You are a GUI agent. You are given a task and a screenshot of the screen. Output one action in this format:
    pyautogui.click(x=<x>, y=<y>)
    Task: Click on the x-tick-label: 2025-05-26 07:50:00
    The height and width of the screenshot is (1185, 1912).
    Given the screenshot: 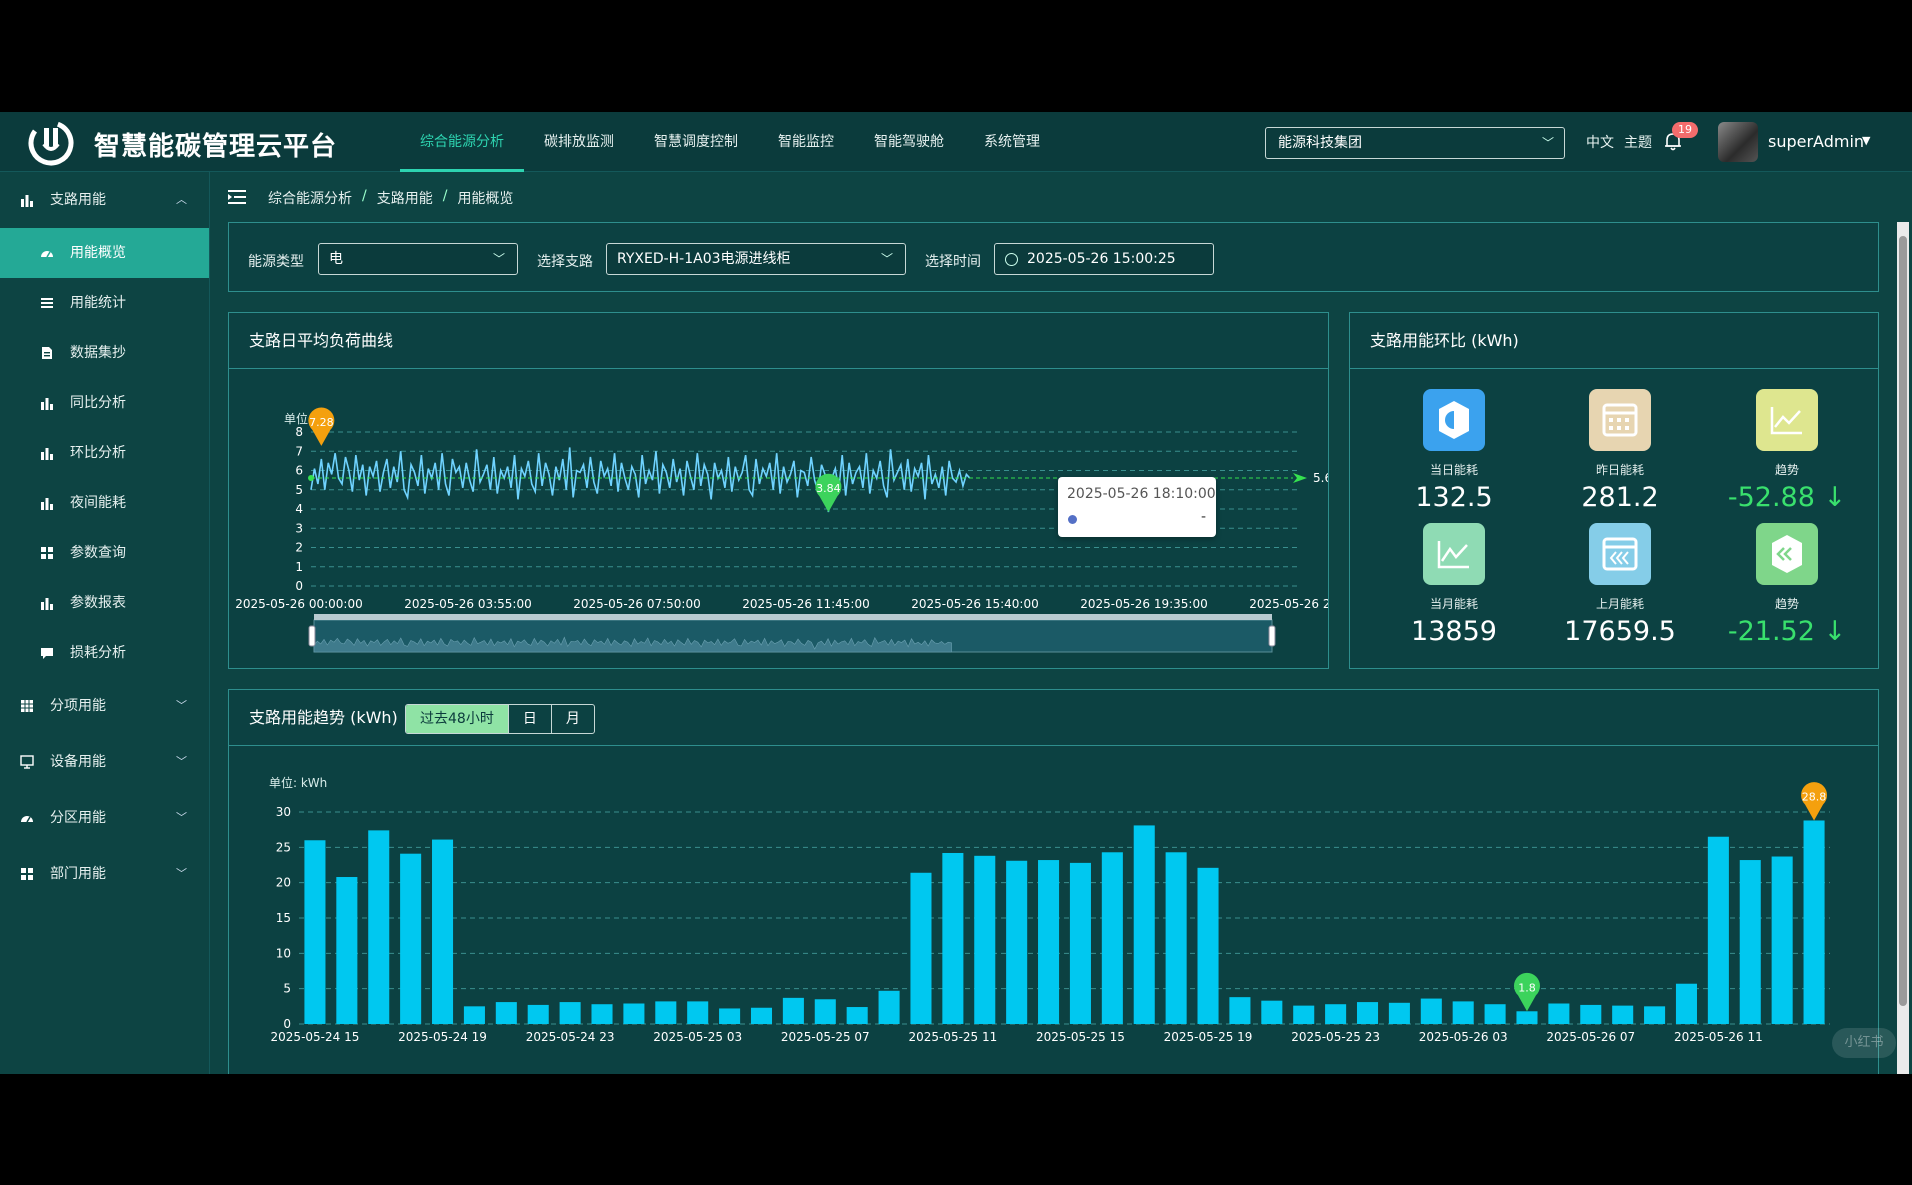 What is the action you would take?
    pyautogui.click(x=636, y=604)
    